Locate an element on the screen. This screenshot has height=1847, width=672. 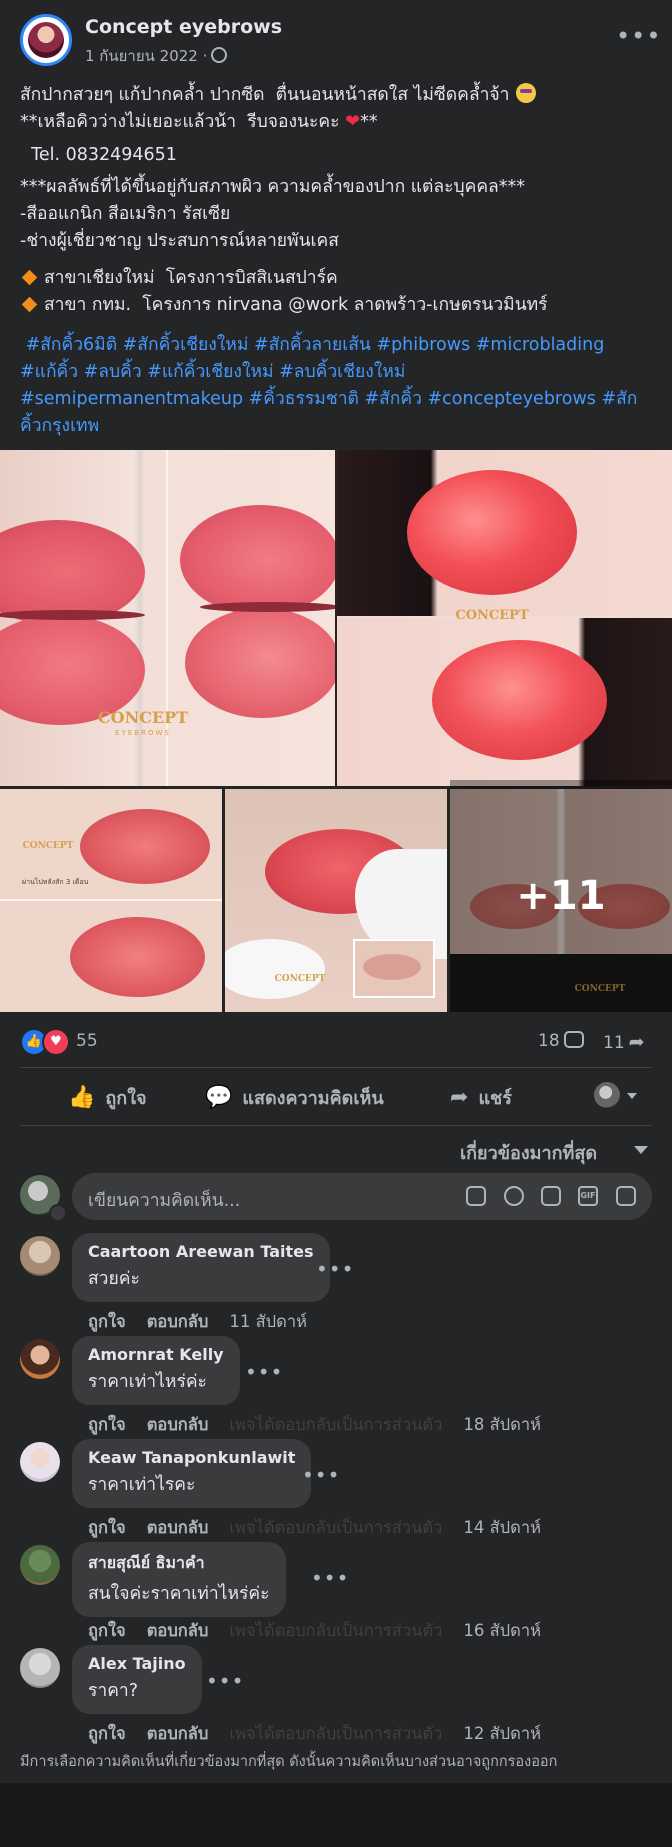
like-icon: 👍 is located at coordinates (82, 1097).